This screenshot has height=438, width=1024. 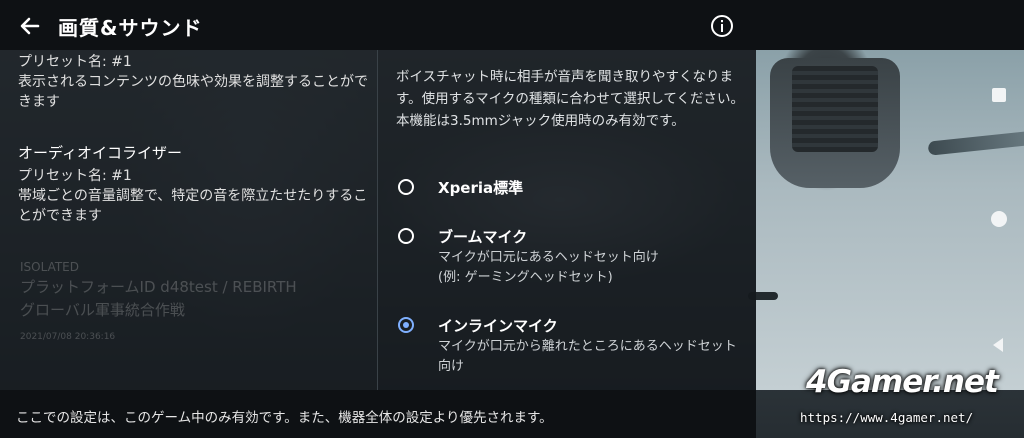 I want to click on footer-bar: ここでの設定は、このゲーム中のみ有効です。また、機器全体の設定より優先されます。, so click(x=378, y=414).